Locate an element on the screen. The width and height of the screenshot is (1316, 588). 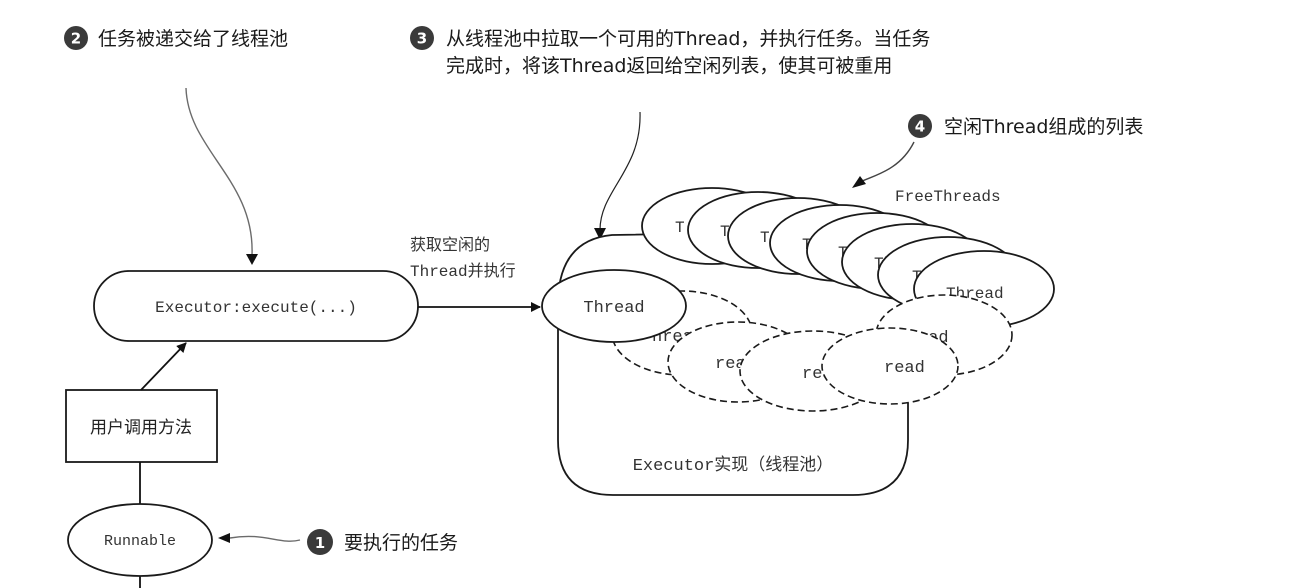
executor-execute-node: Executor:execute(...) is located at coordinates (256, 306).